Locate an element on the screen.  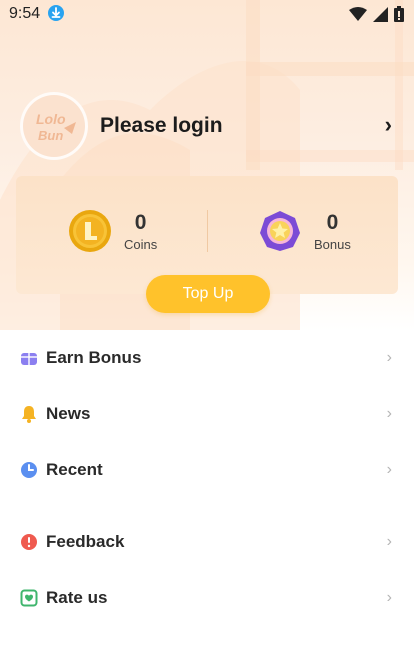
top-up-button: Top Up is located at coordinates (208, 294).